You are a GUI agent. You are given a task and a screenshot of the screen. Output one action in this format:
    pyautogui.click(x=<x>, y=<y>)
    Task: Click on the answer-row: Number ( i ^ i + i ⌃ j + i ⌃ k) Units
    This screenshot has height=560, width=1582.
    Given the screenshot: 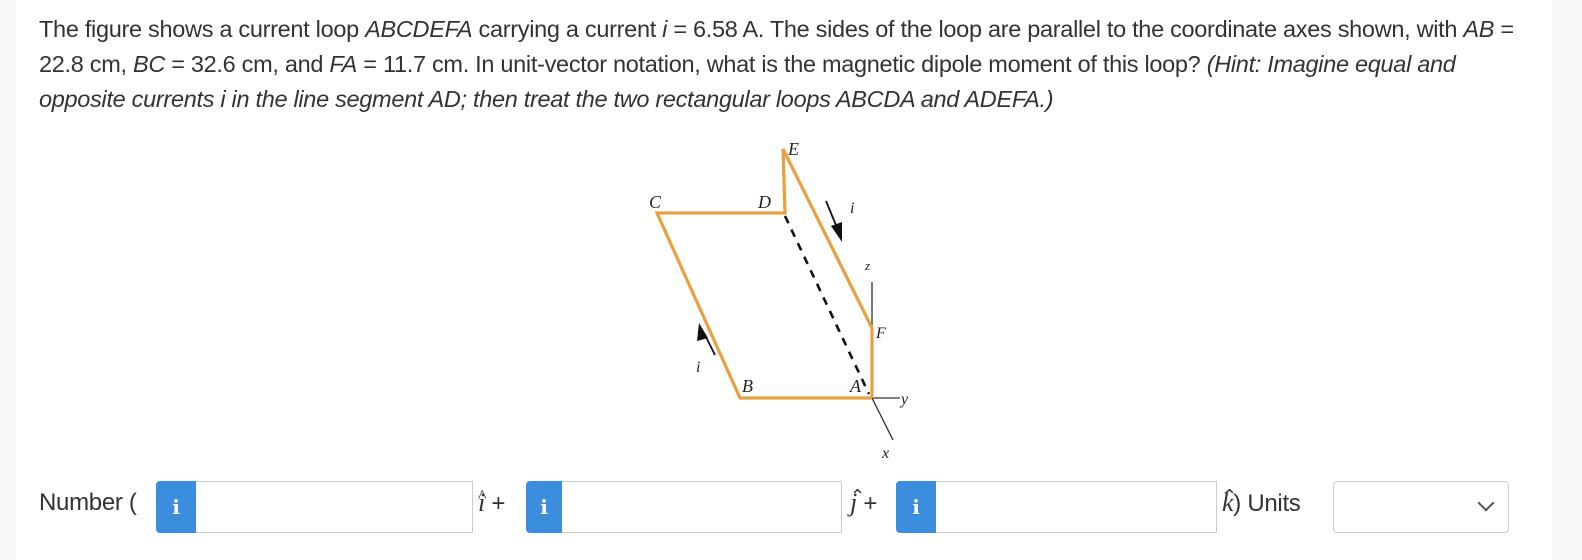 What is the action you would take?
    pyautogui.click(x=784, y=507)
    